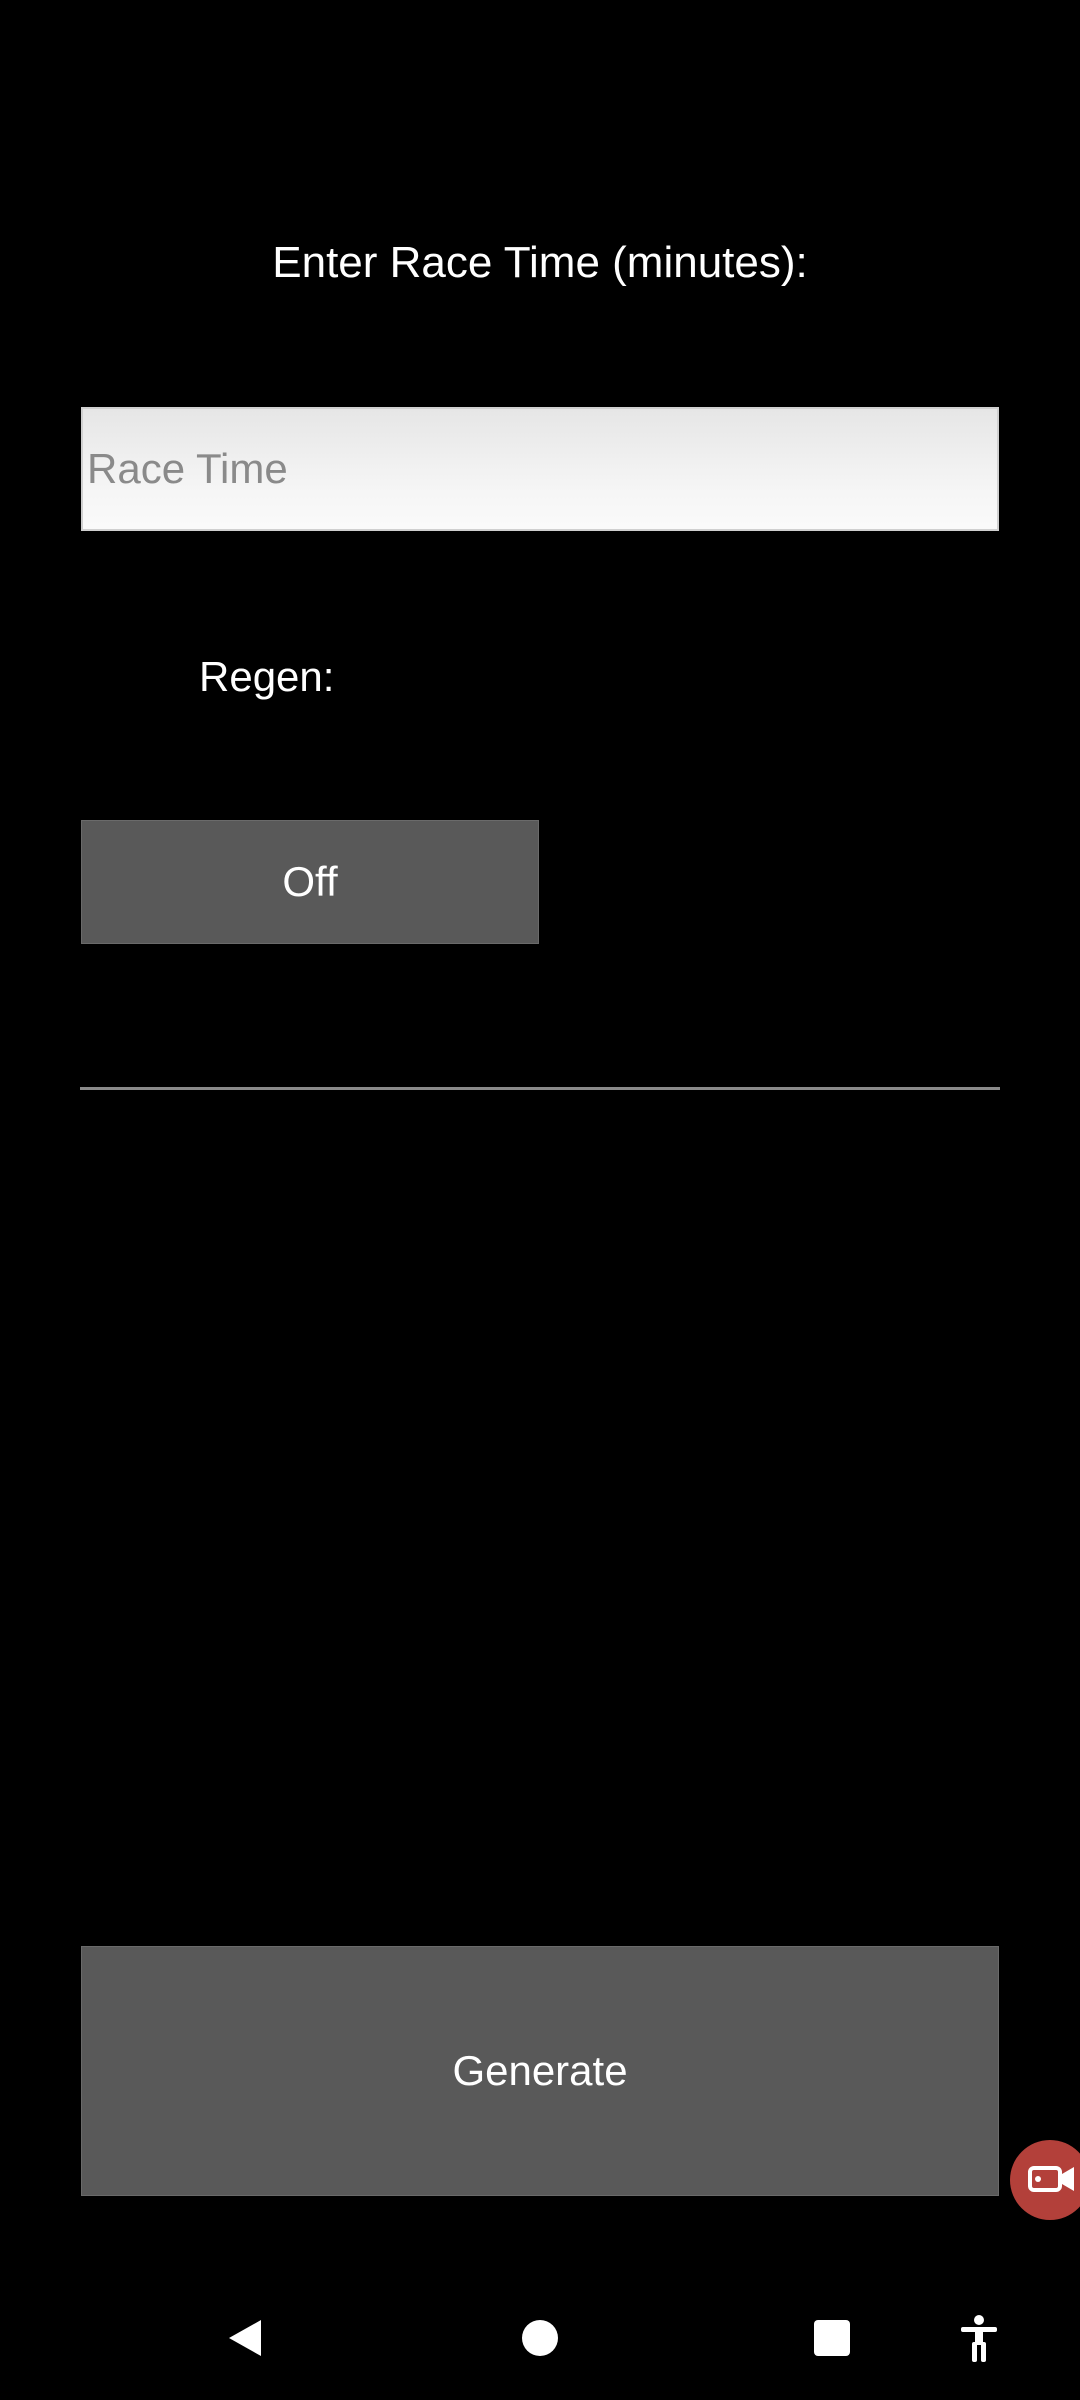 The image size is (1080, 2400). What do you see at coordinates (540, 1088) in the screenshot?
I see `divider` at bounding box center [540, 1088].